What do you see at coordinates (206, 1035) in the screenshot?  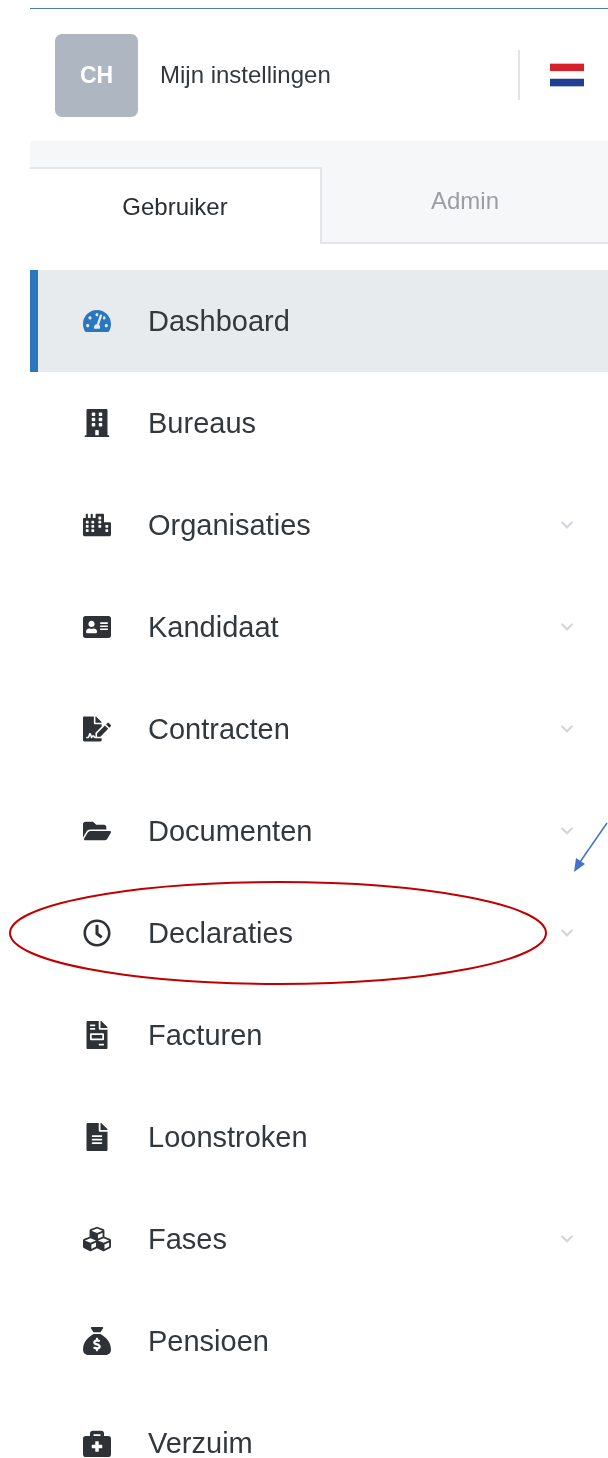 I see `nav-label: Facturen` at bounding box center [206, 1035].